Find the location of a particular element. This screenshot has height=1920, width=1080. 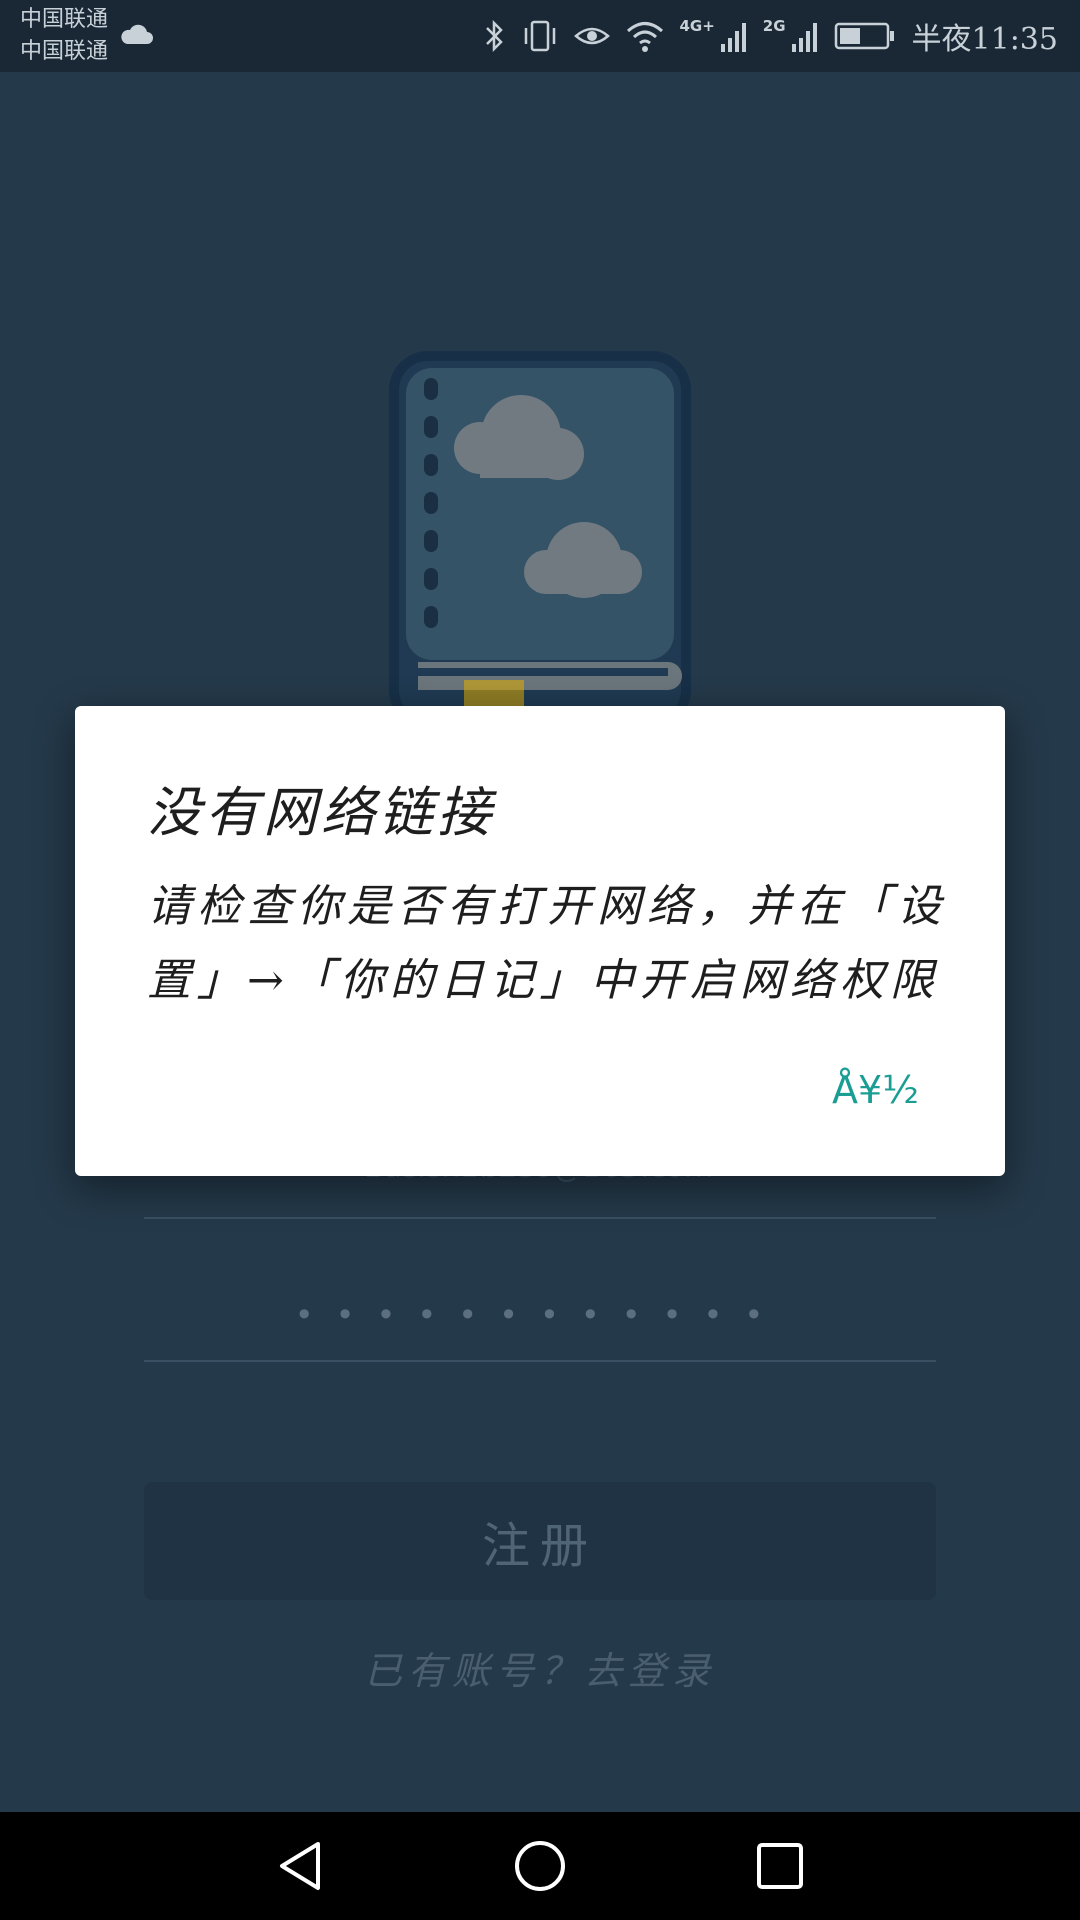

email-underline is located at coordinates (540, 1218).